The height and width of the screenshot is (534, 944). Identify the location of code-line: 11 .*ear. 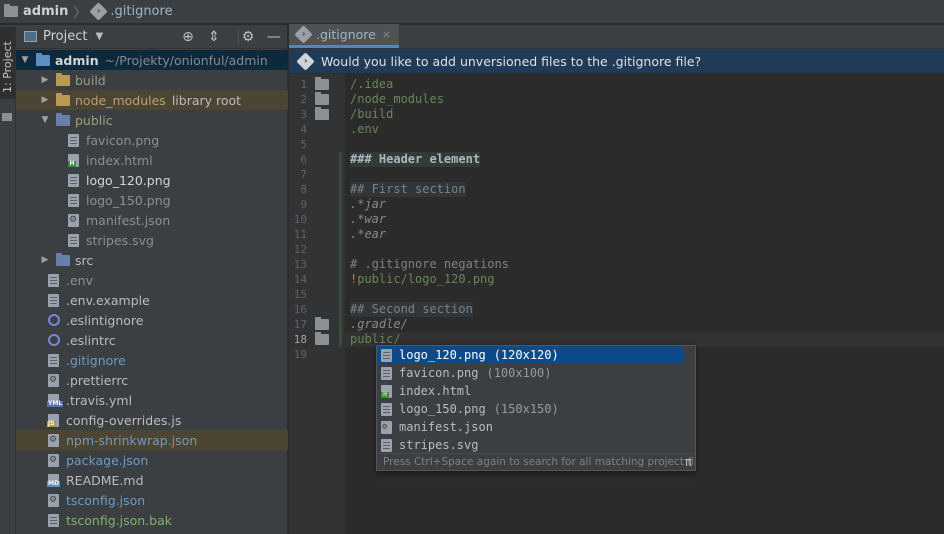
(616, 234).